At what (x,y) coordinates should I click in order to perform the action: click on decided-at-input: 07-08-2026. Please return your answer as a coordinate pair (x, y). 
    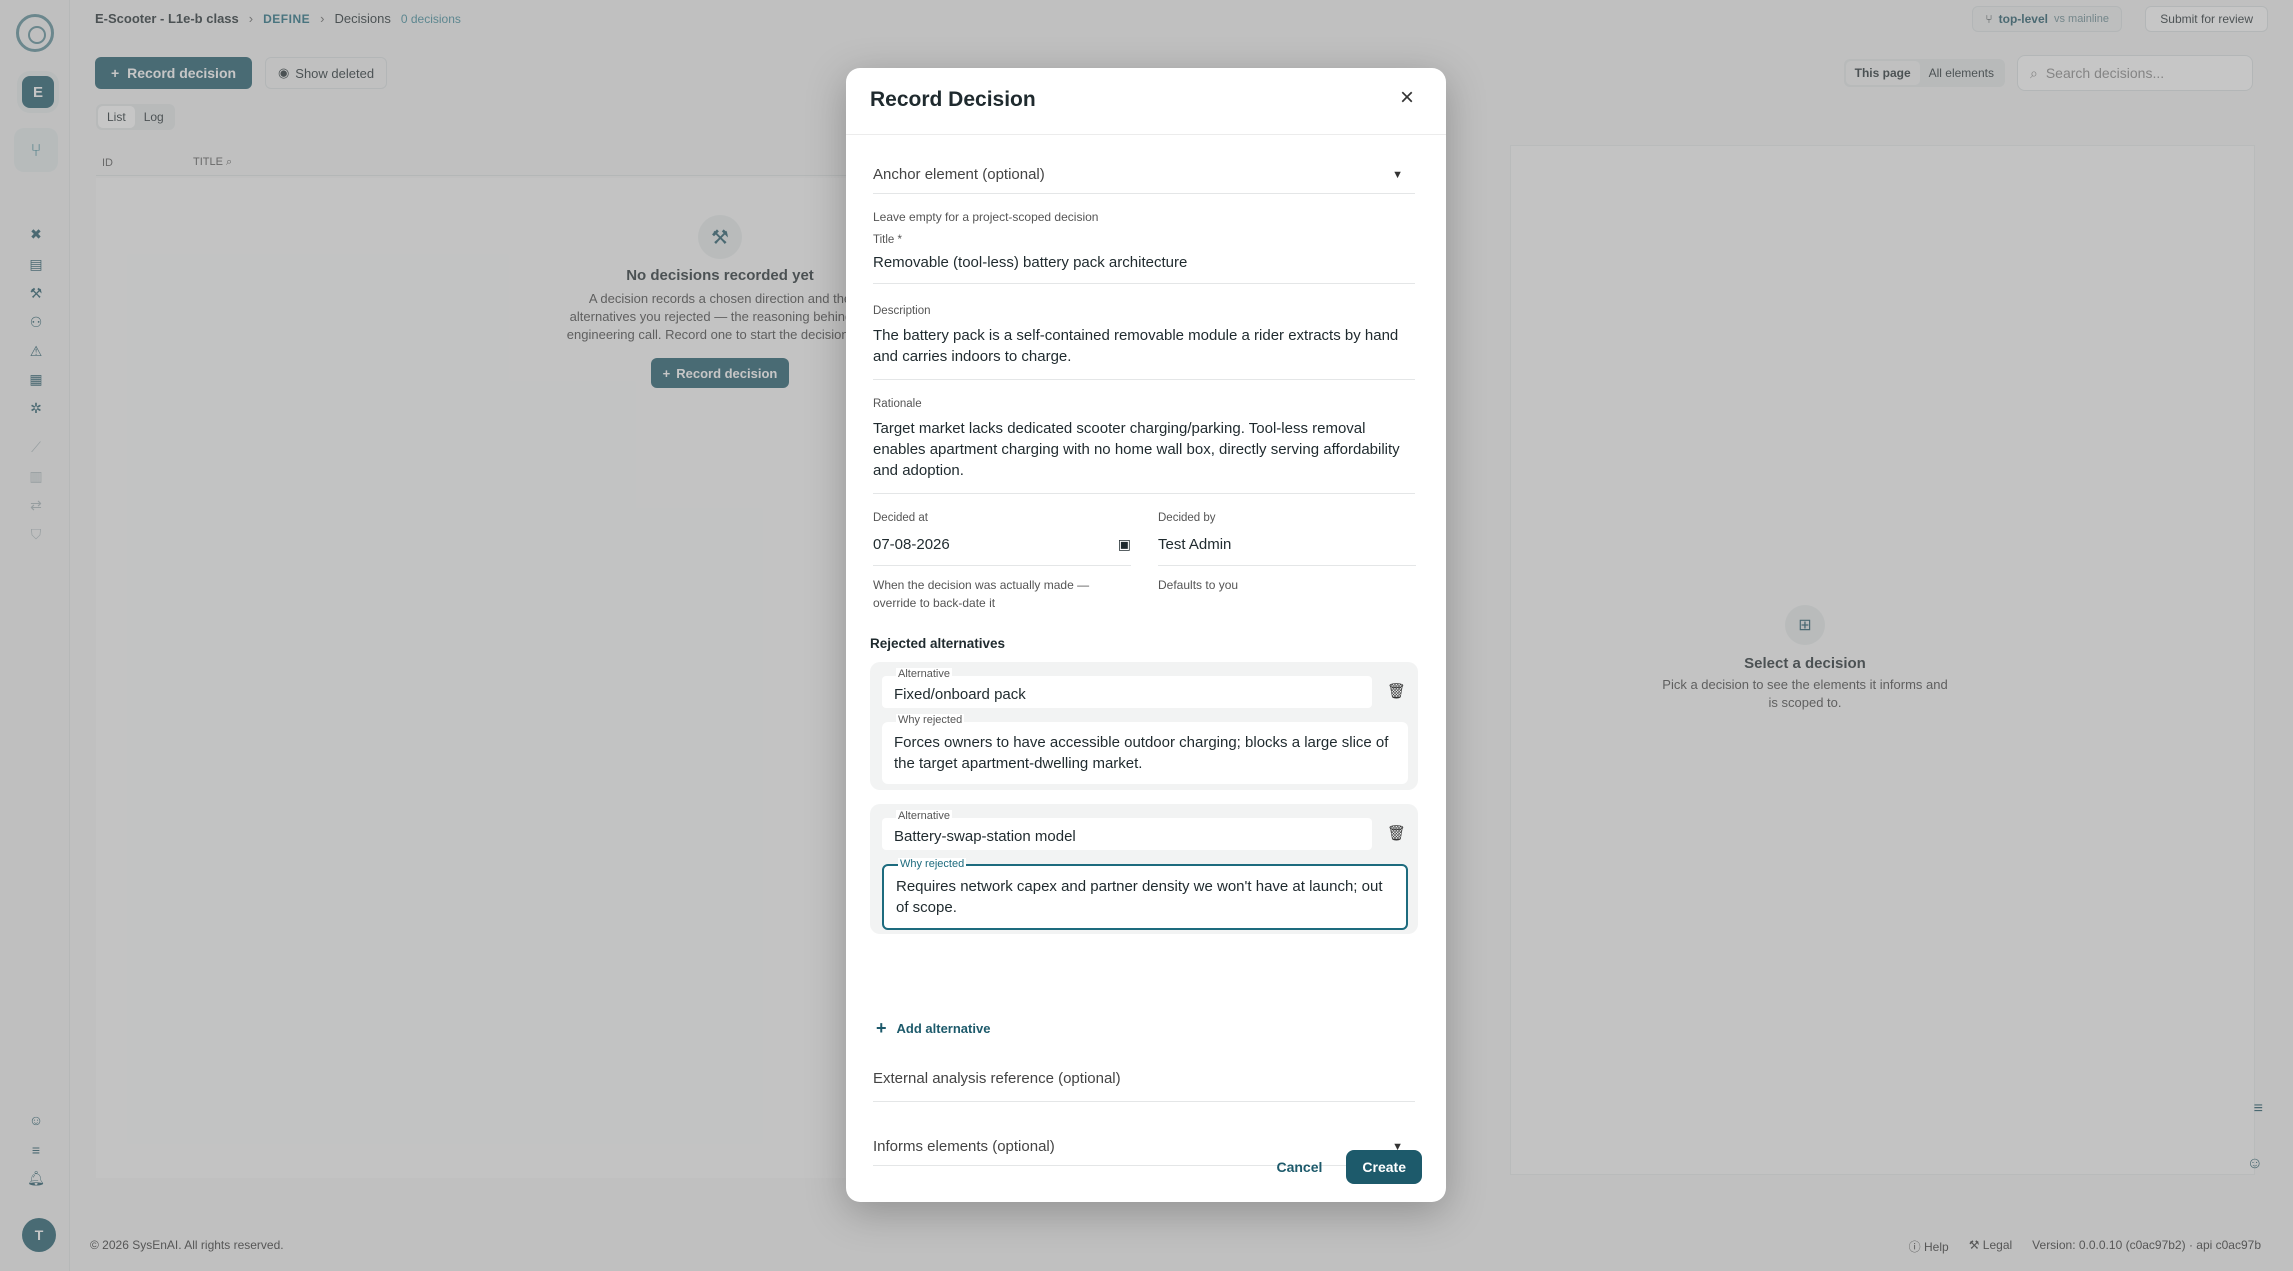
    Looking at the image, I should click on (911, 544).